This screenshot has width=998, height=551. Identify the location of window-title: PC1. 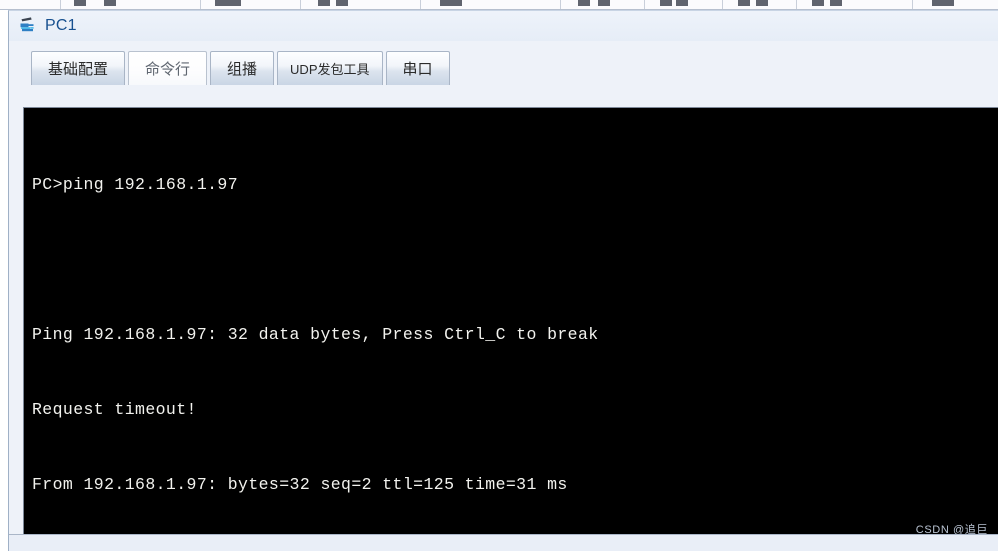
(61, 25).